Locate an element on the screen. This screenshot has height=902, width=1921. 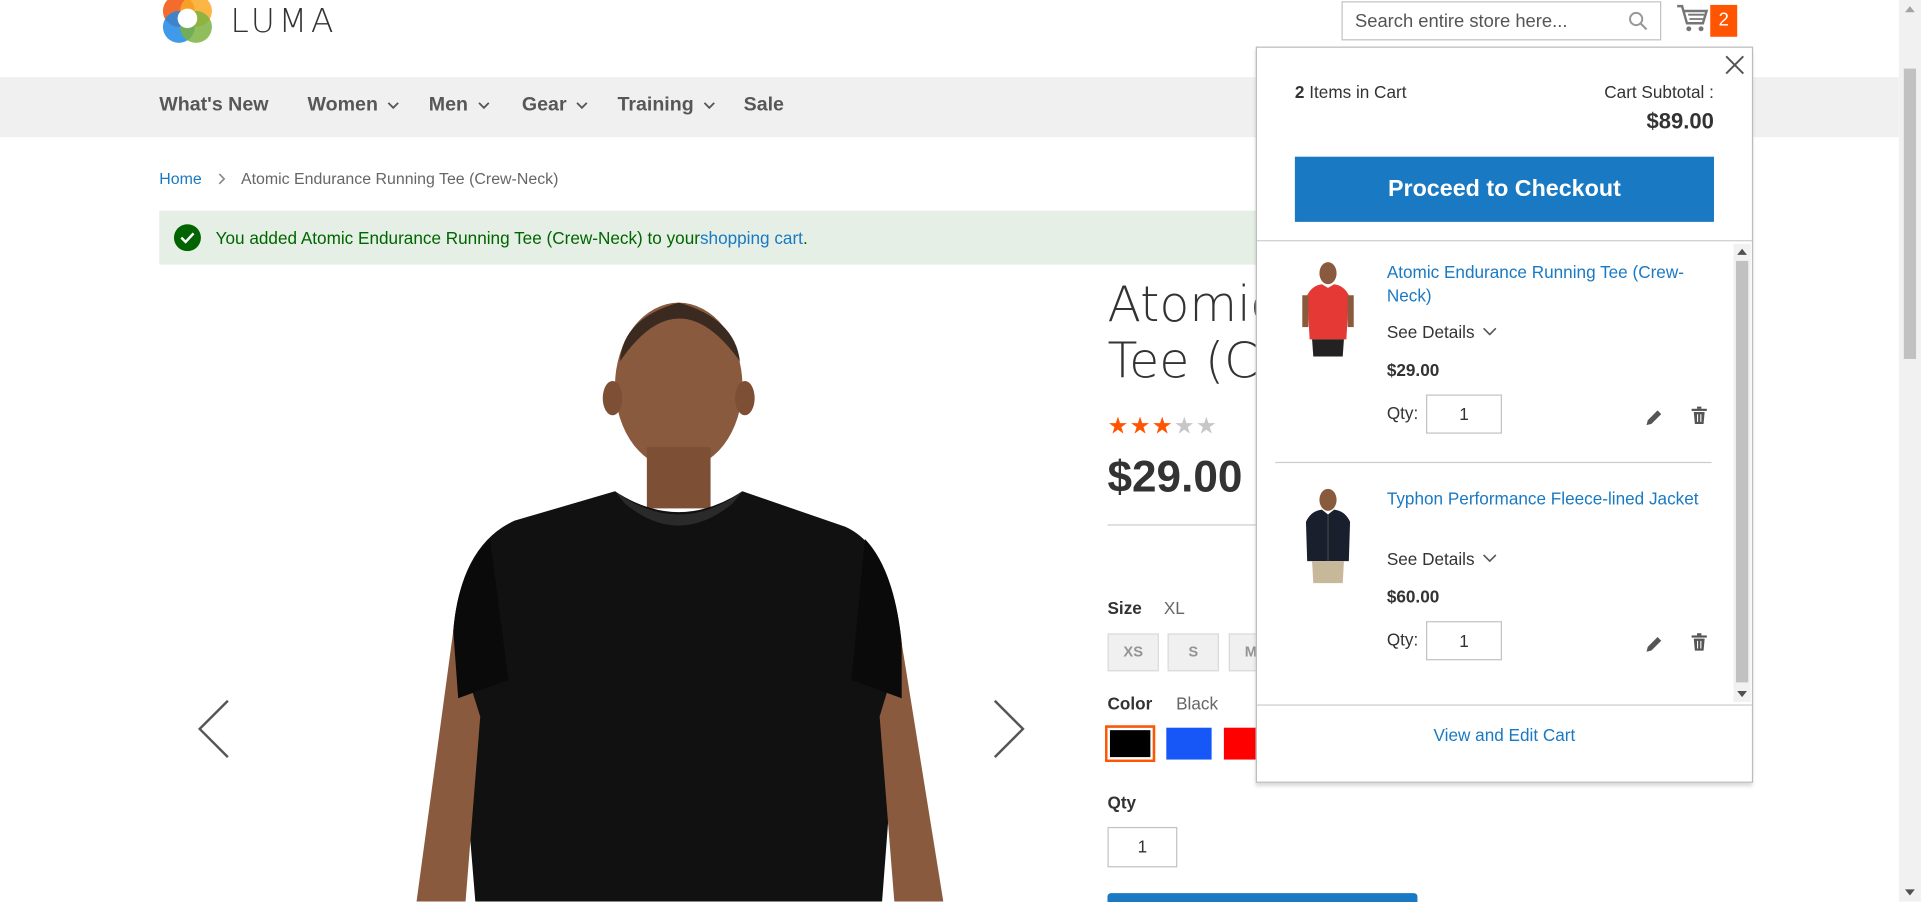
store-logo: LUMA is located at coordinates (248, 23).